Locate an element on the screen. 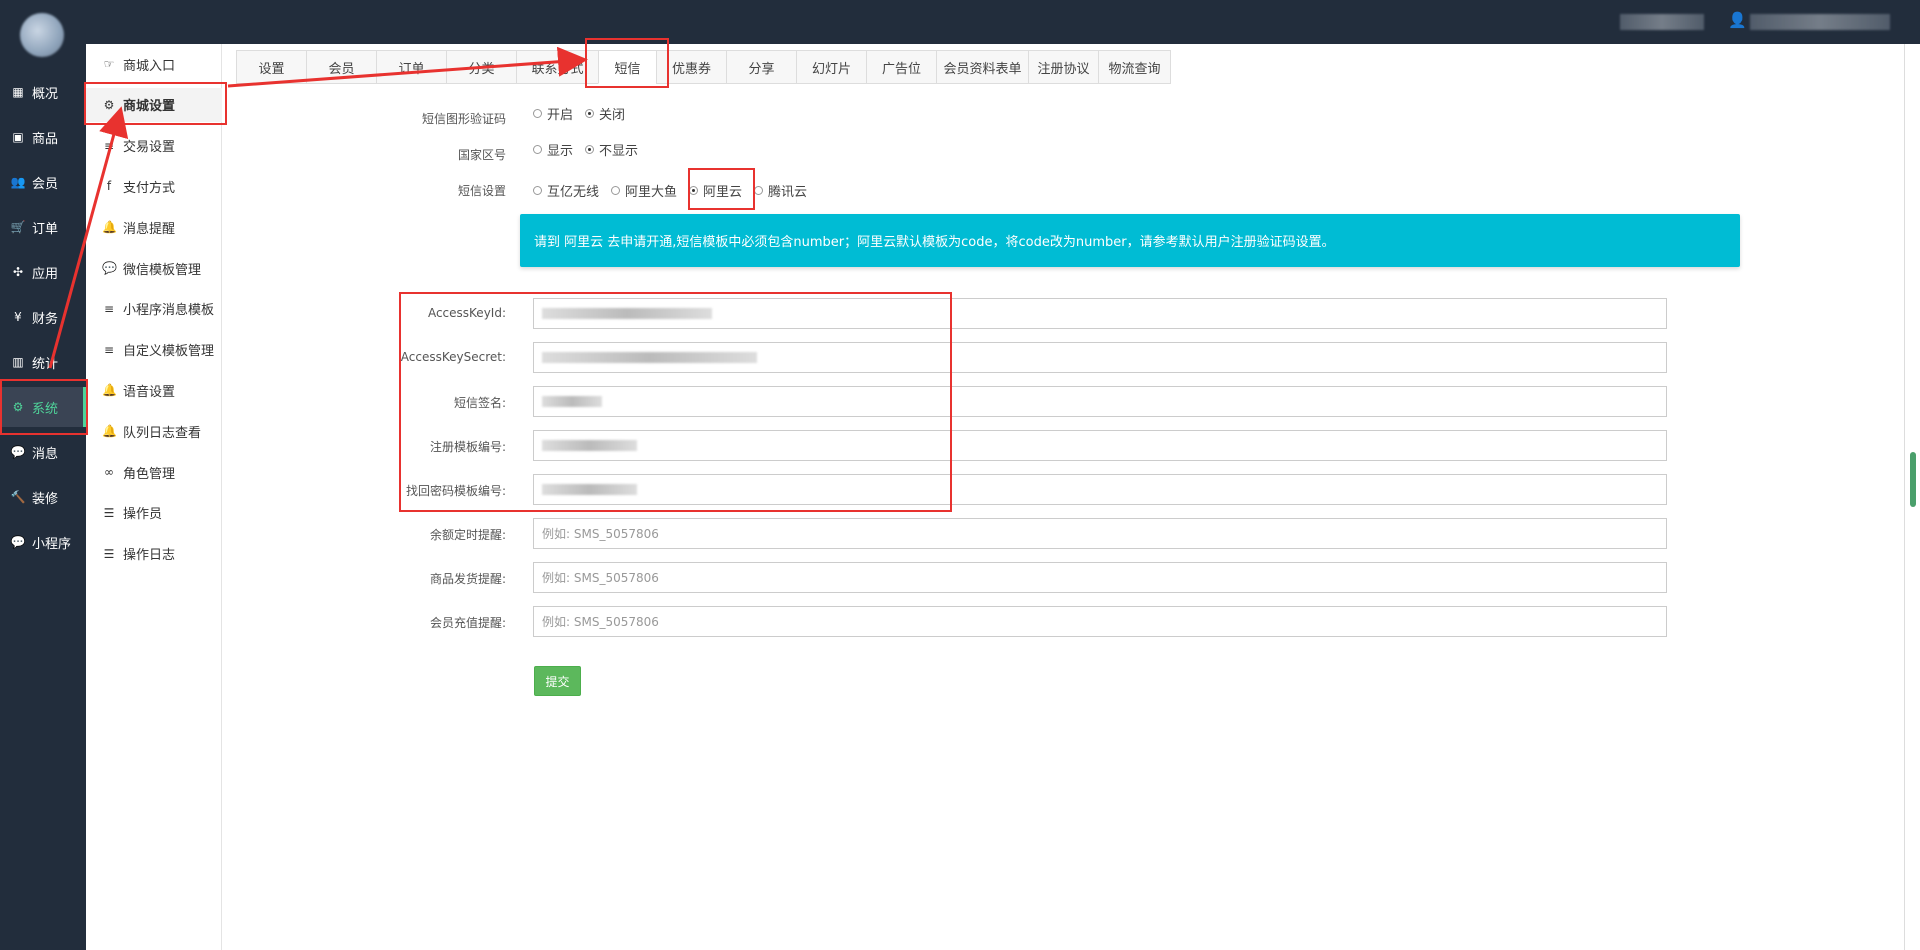  settings-tabs: 设置 会员 订单 分类 联系方式 短信 优惠券 分享 幻灯片 广告位 会员资料表单 注册协议 物流查询 is located at coordinates (703, 67).